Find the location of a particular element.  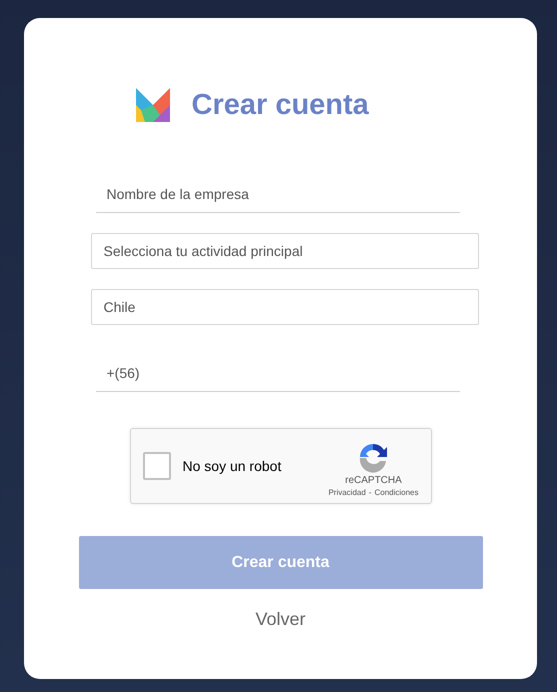

captcha-link: Privacidad is located at coordinates (347, 492).